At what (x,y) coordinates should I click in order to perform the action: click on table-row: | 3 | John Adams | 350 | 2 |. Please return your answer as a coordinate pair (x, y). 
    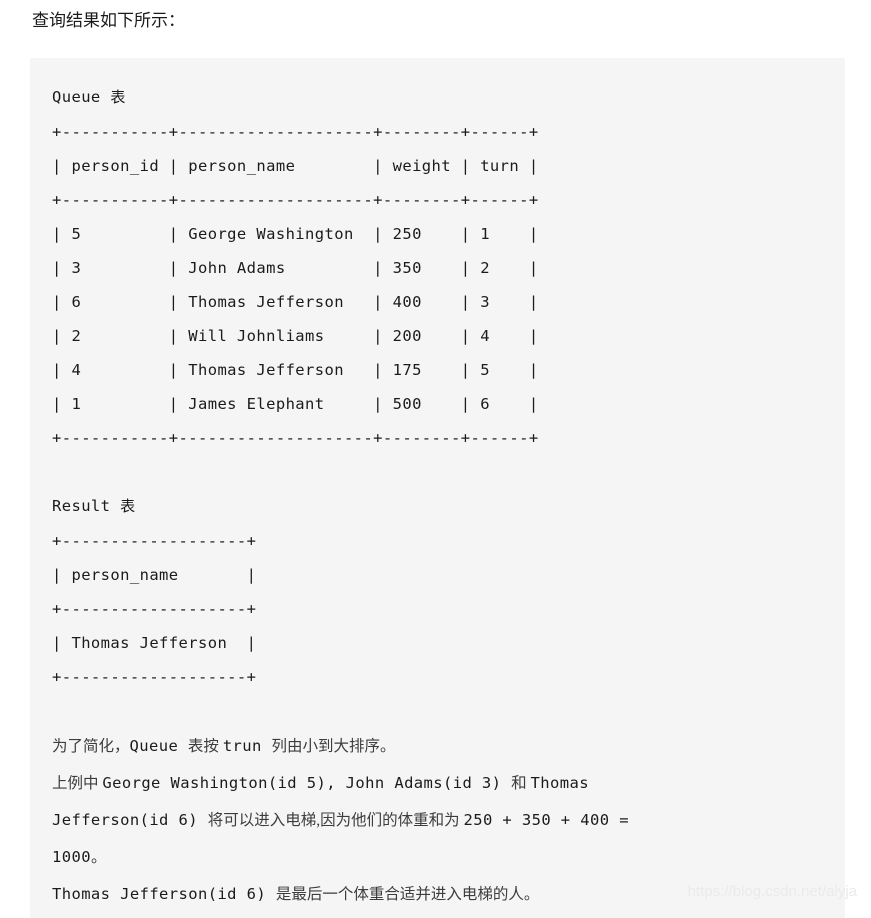
    Looking at the image, I should click on (295, 268).